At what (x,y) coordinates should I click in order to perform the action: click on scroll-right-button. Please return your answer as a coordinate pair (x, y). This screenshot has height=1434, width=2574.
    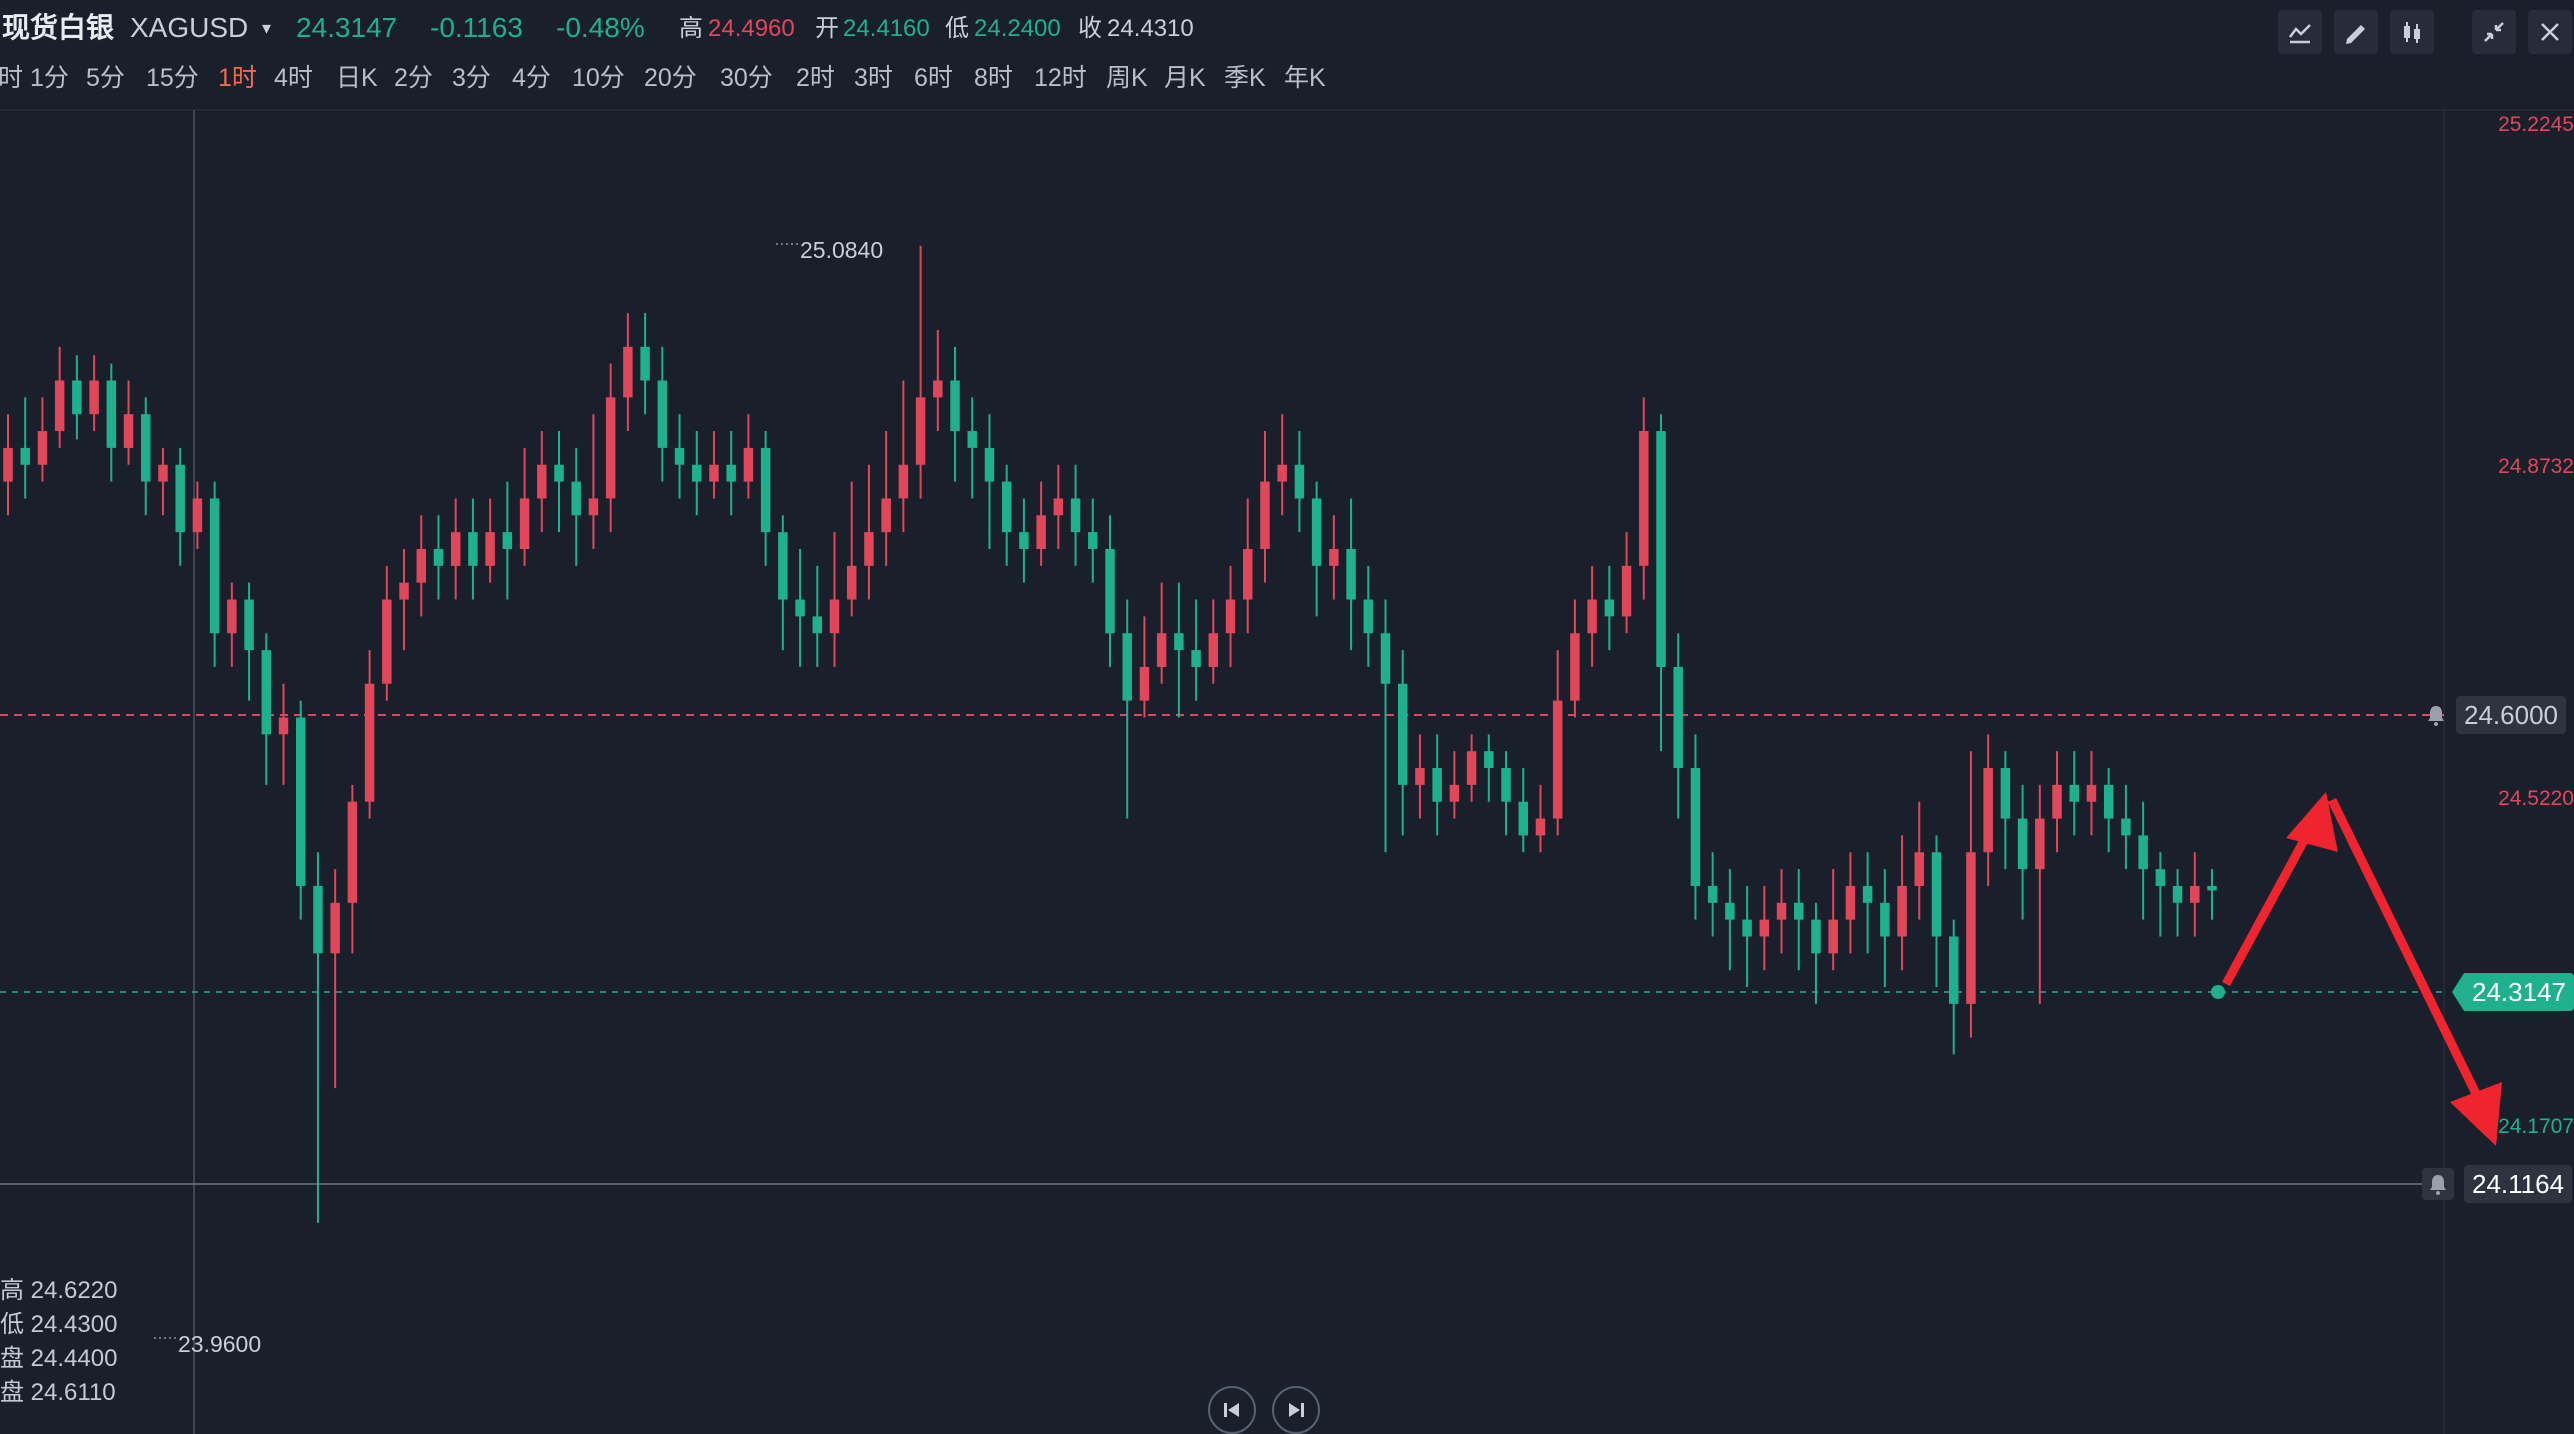
    Looking at the image, I should click on (1296, 1410).